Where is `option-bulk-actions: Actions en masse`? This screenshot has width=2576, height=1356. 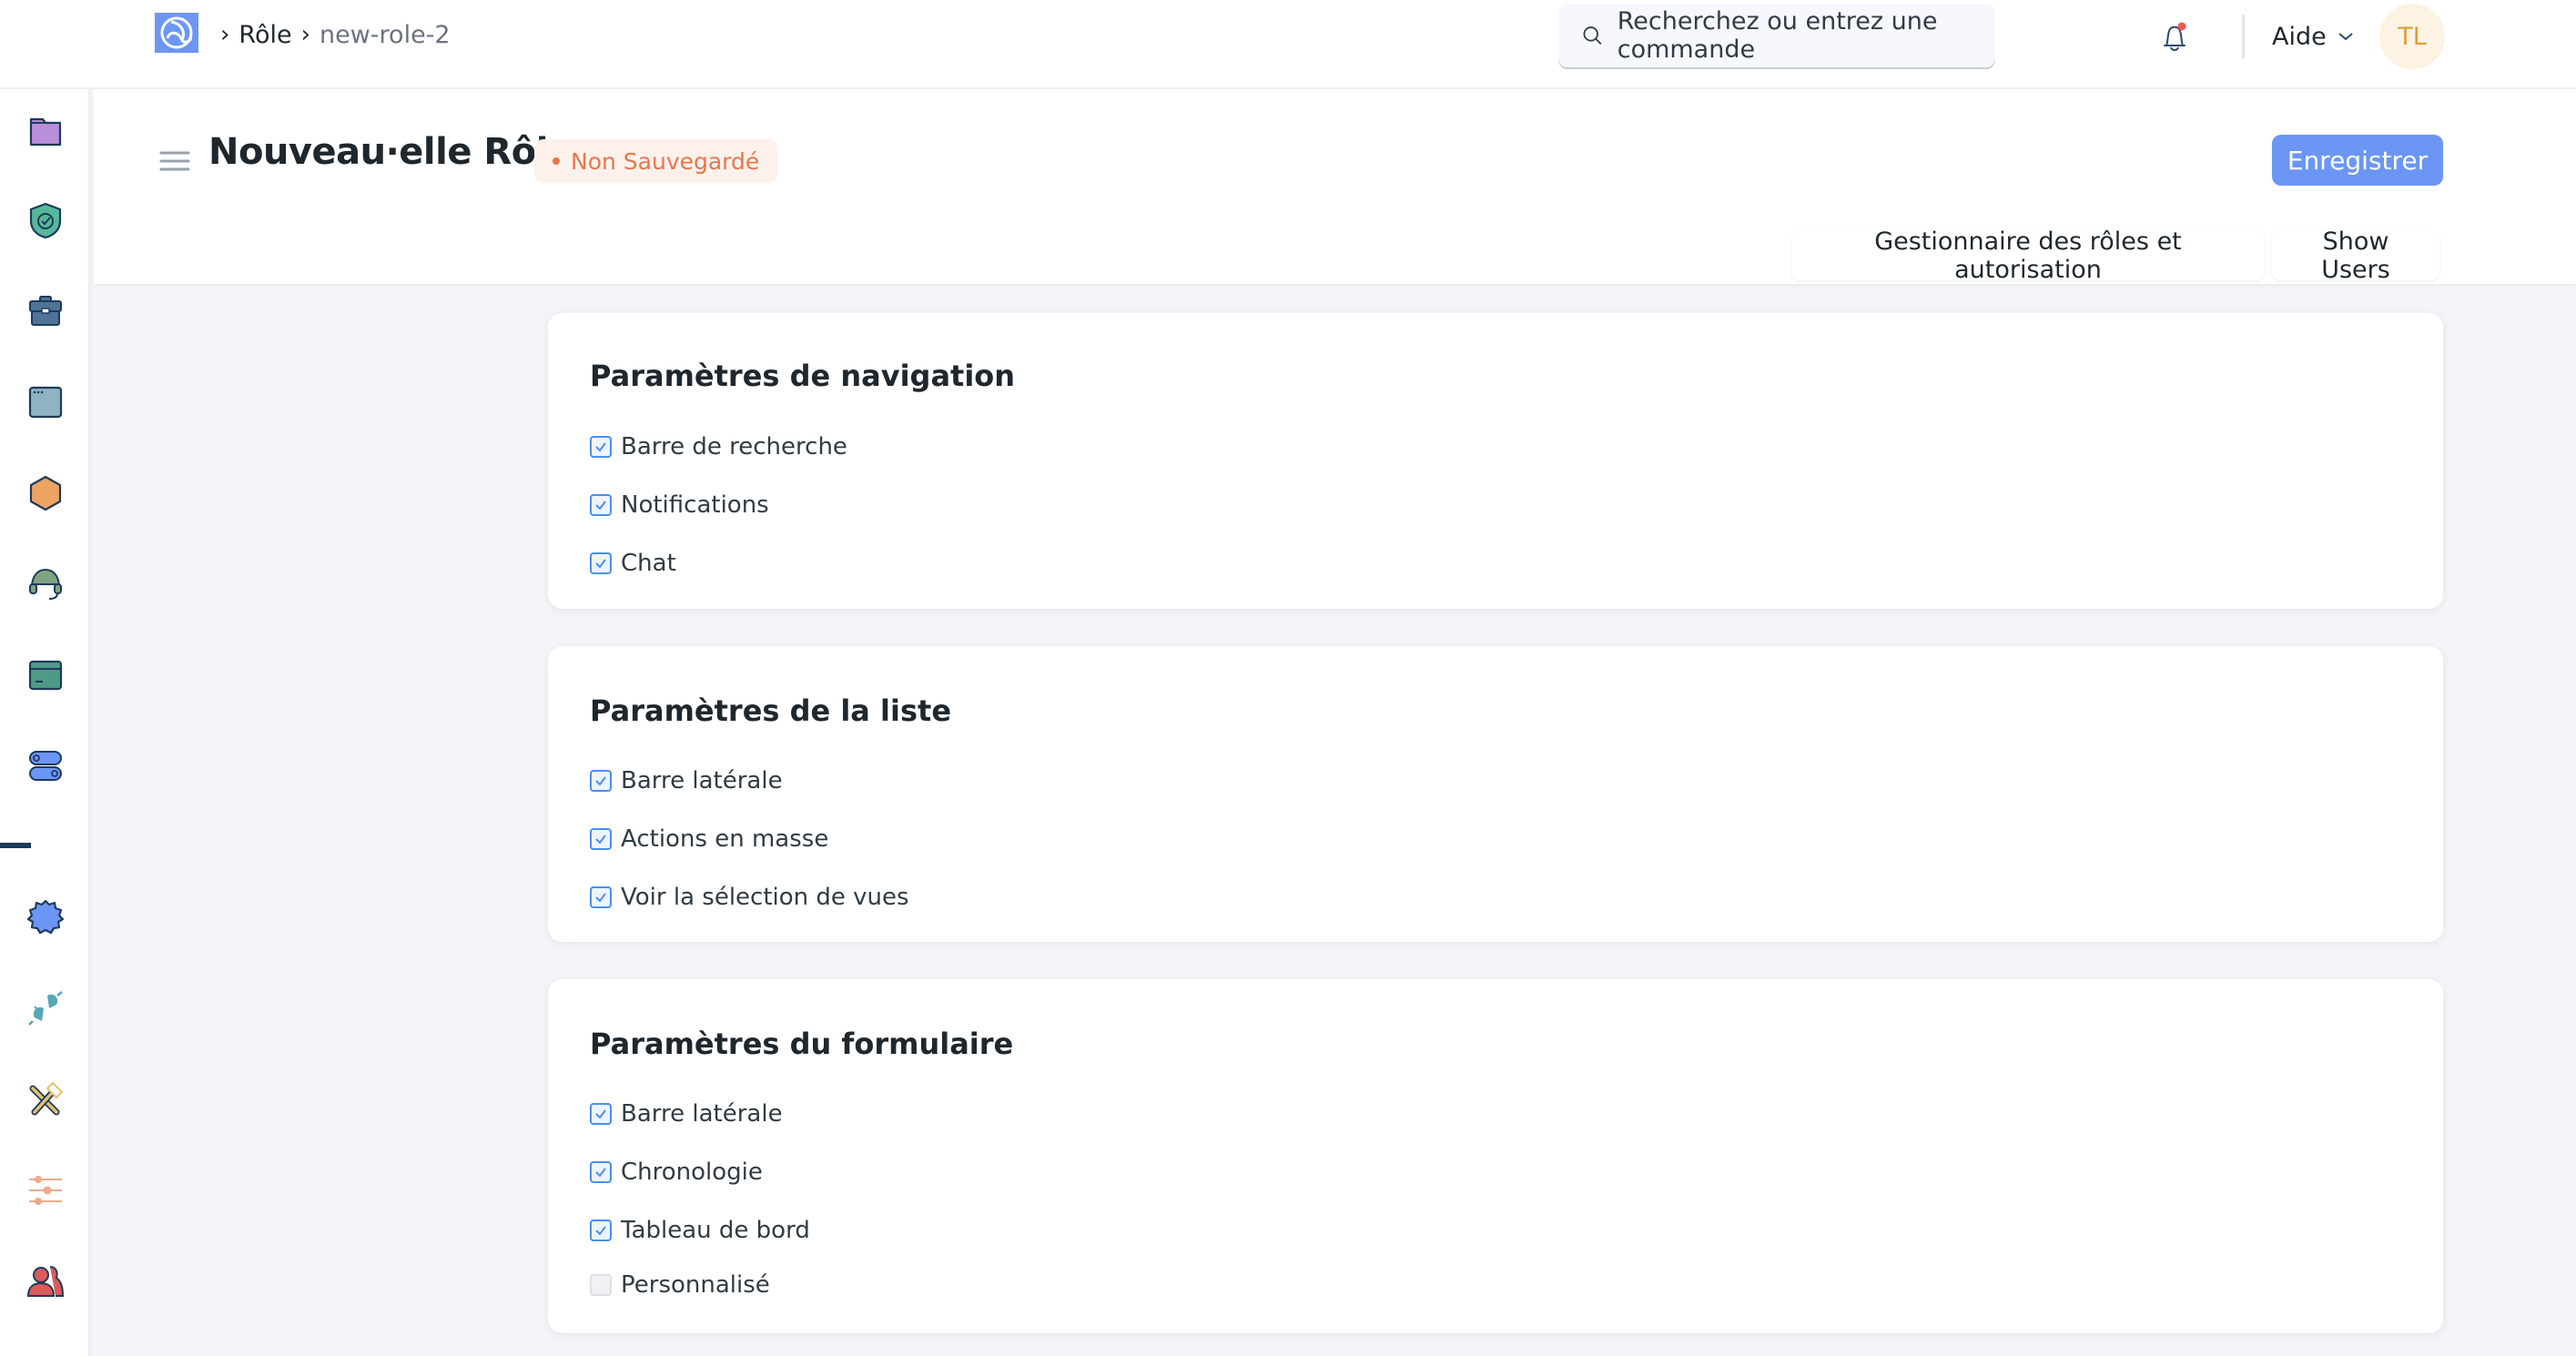
option-bulk-actions: Actions en masse is located at coordinates (709, 839).